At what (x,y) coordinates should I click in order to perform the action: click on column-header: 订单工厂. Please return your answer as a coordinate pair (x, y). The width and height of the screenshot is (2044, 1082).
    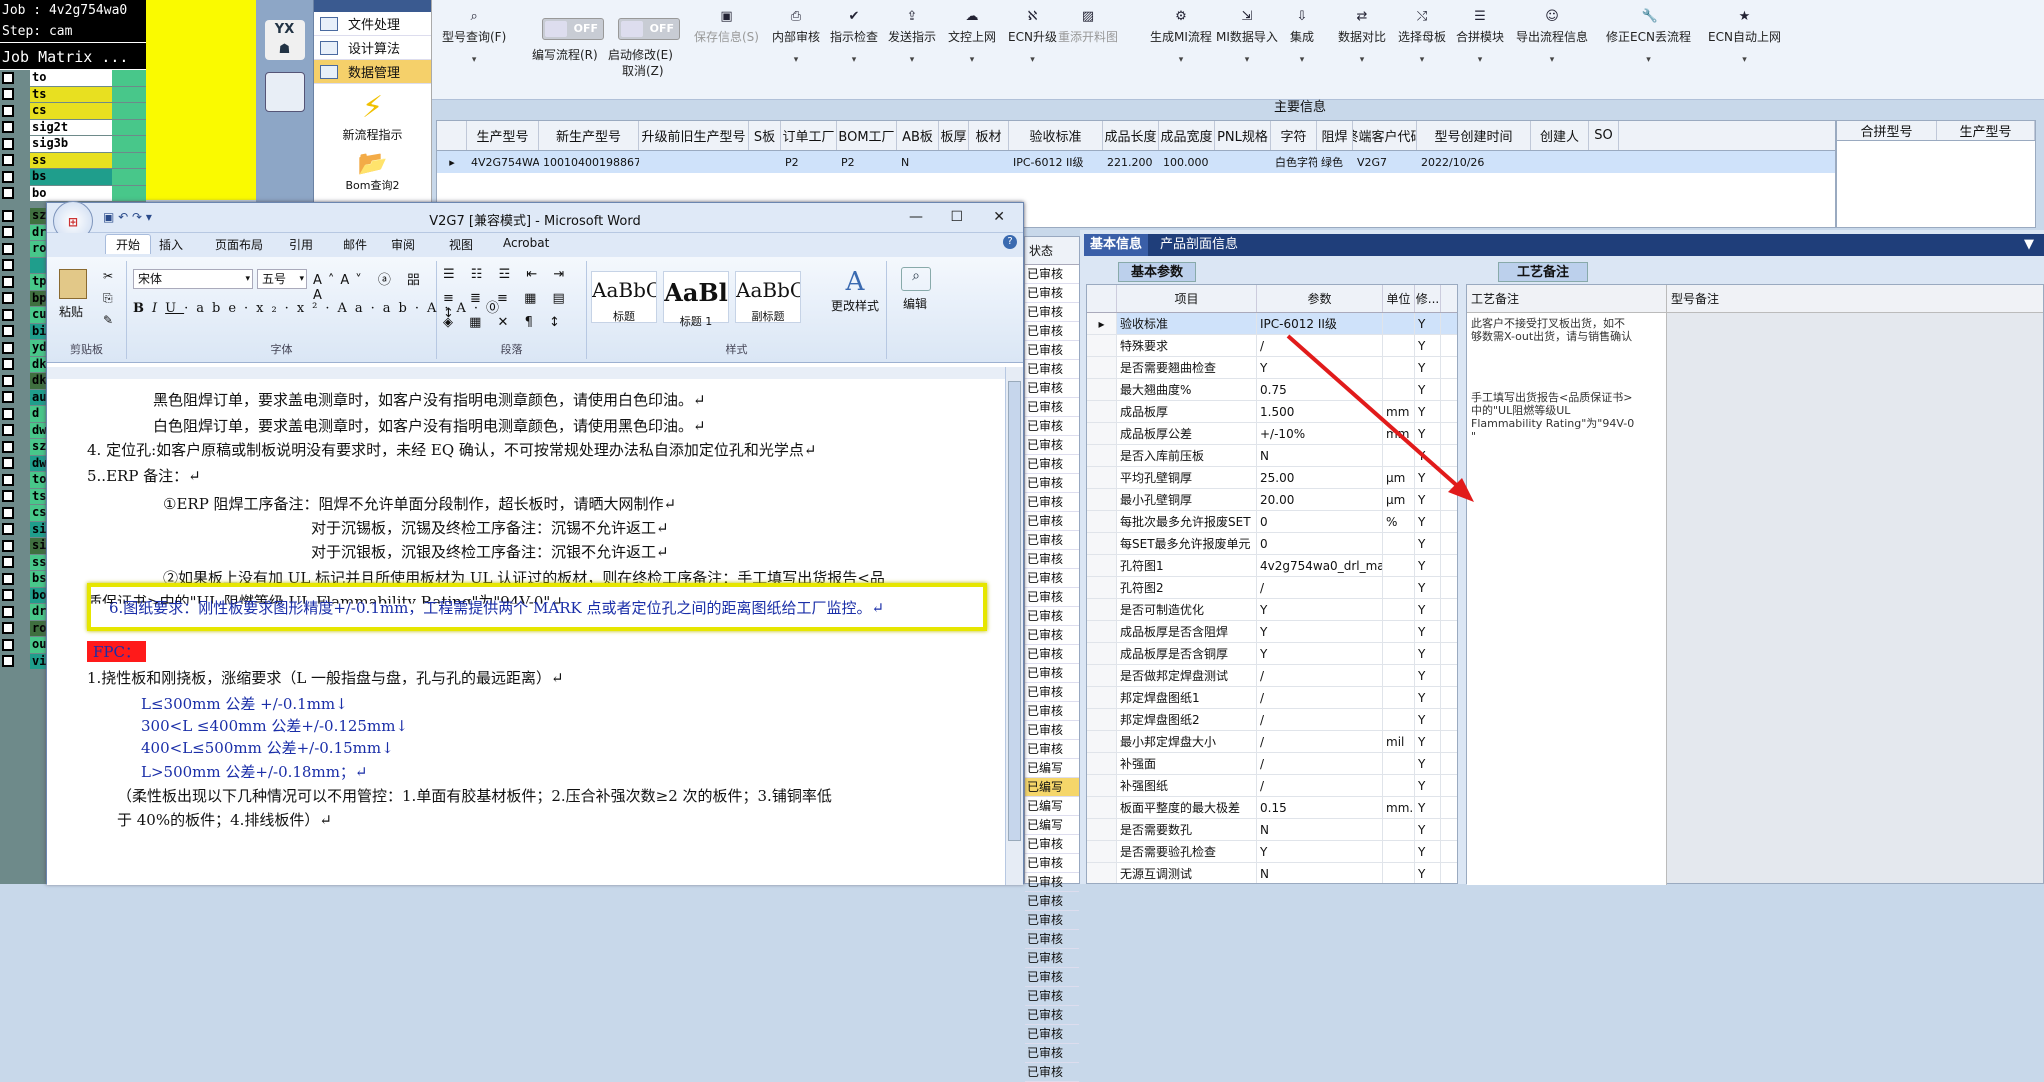
    Looking at the image, I should click on (809, 135).